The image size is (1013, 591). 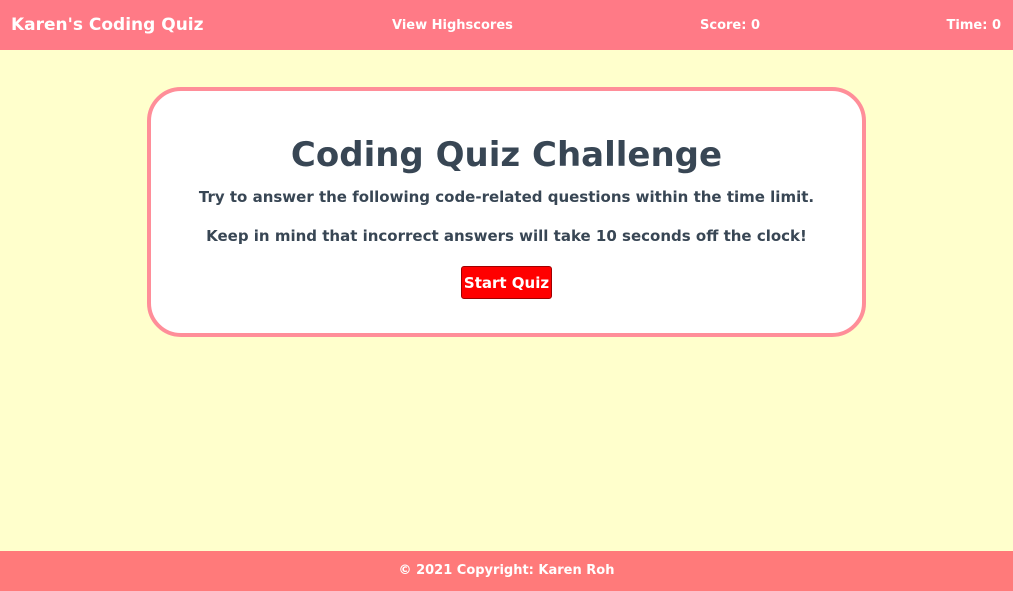 What do you see at coordinates (506, 155) in the screenshot?
I see `page-title: Coding Quiz Challenge` at bounding box center [506, 155].